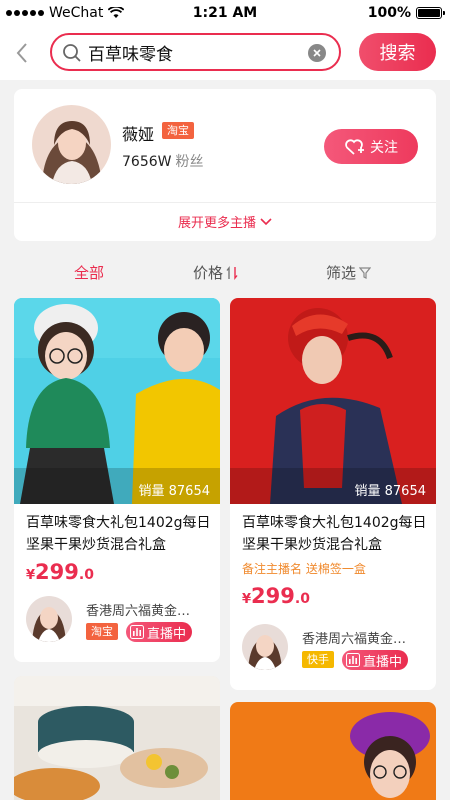 This screenshot has width=450, height=800. What do you see at coordinates (216, 223) in the screenshot?
I see `expand-label: 展开更多主播` at bounding box center [216, 223].